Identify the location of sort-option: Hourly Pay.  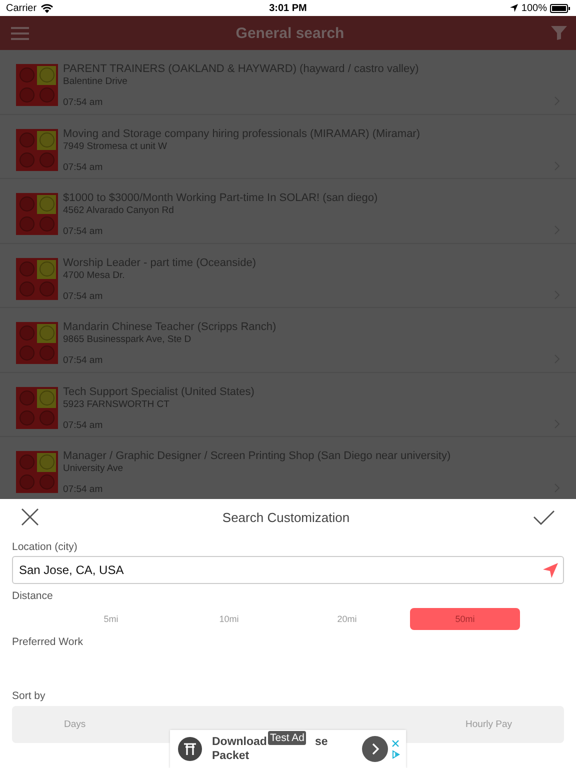
(489, 724).